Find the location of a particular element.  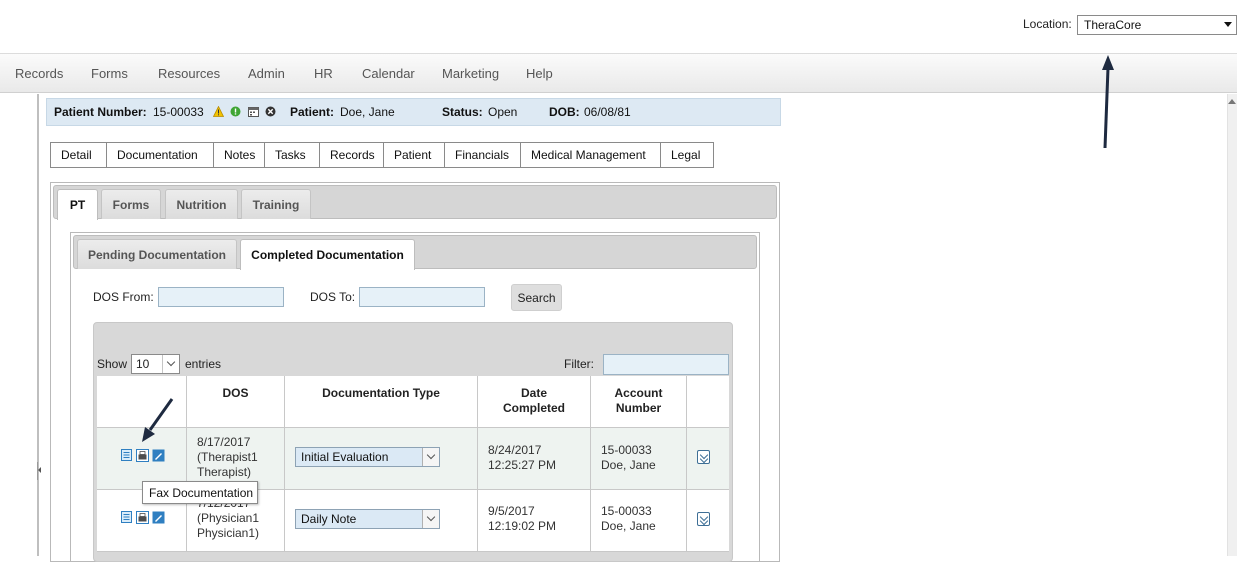

tab-detail: Detail is located at coordinates (79, 155).